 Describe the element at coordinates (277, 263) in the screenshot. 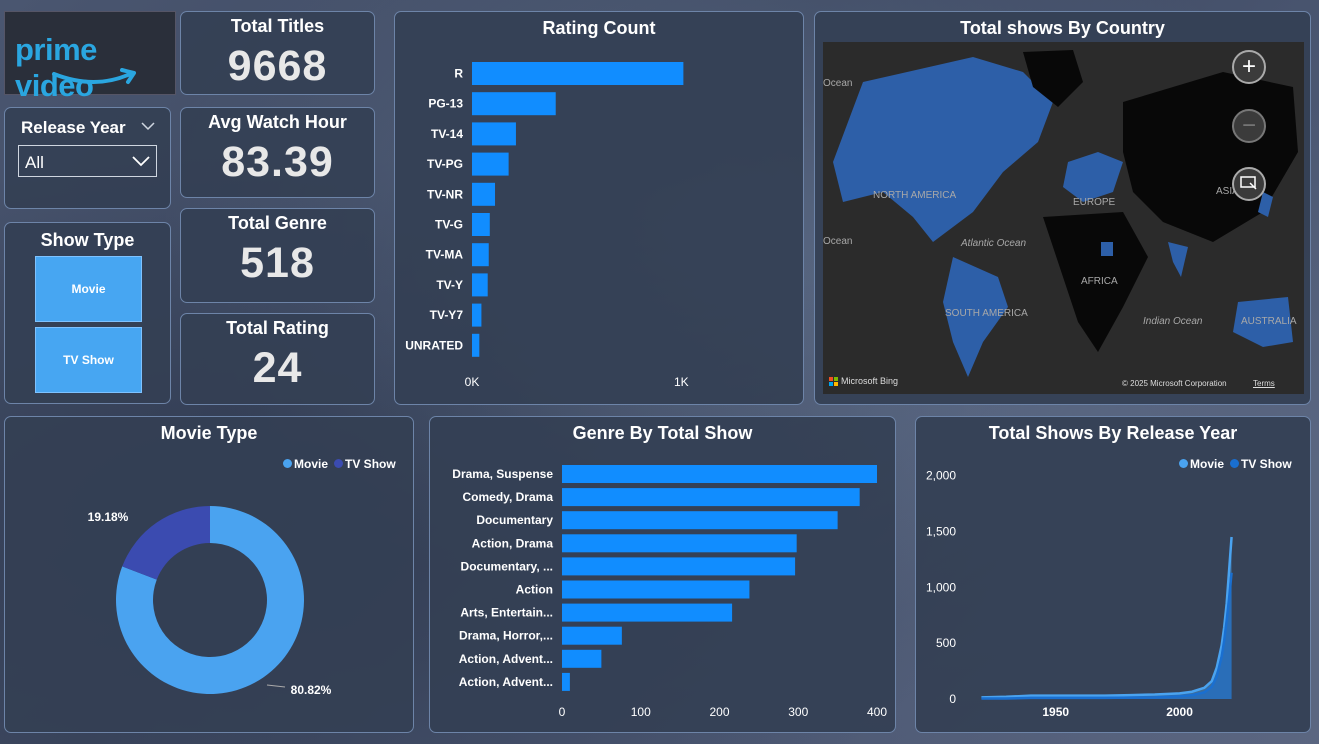

I see `kpi-value: 518` at that location.